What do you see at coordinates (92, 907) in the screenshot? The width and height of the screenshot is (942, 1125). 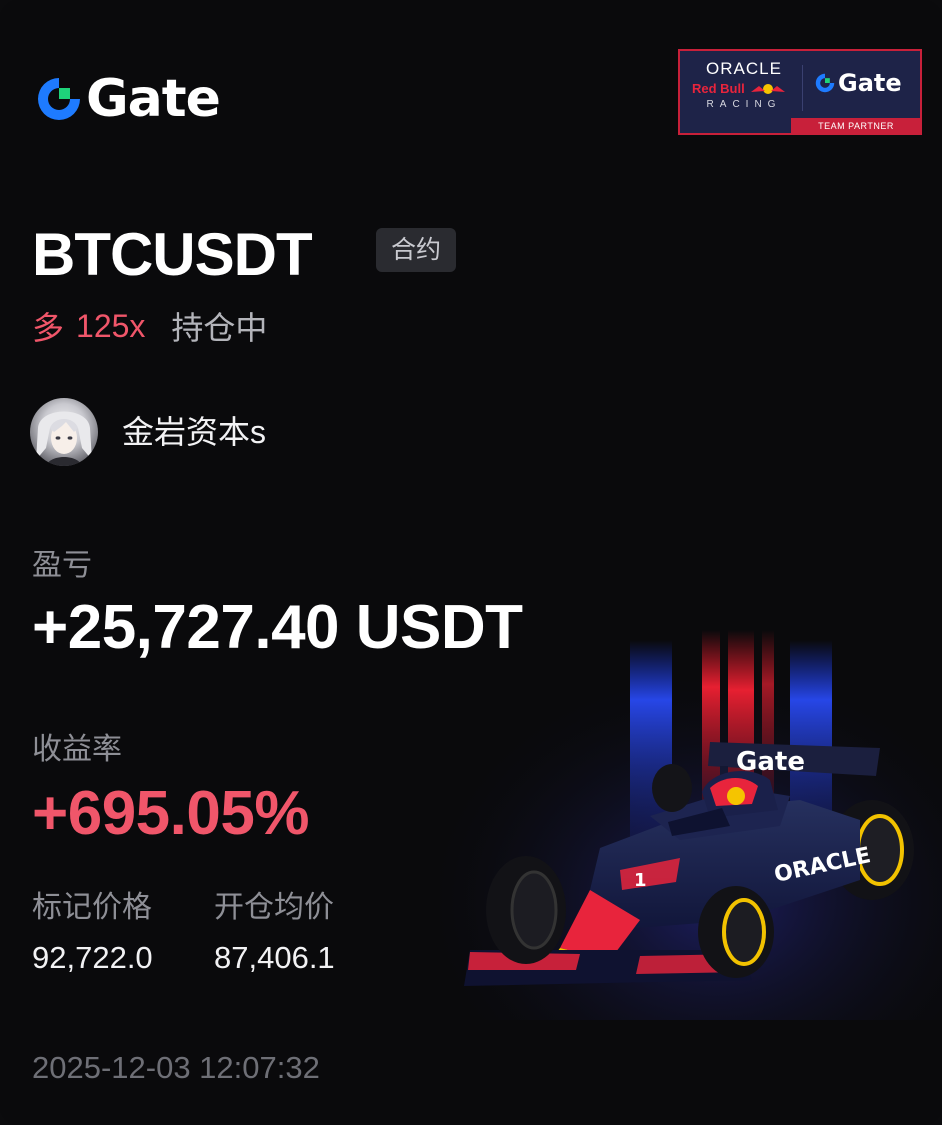 I see `mark-price-label: 标记价格` at bounding box center [92, 907].